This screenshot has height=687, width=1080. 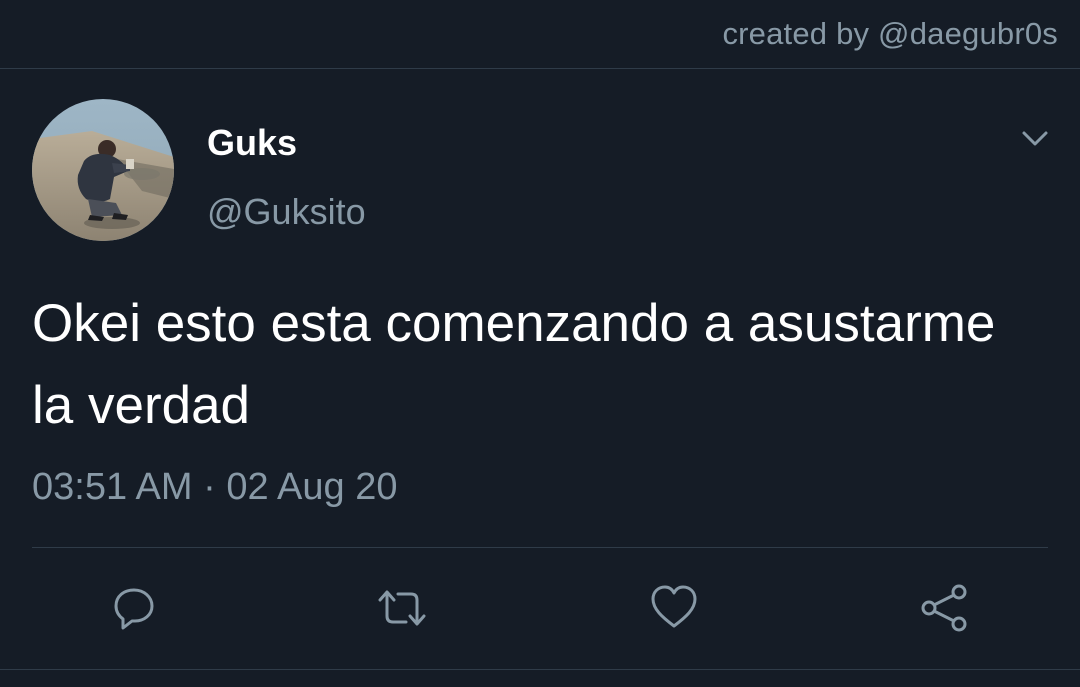 I want to click on user-handle: @Guksito, so click(x=286, y=212).